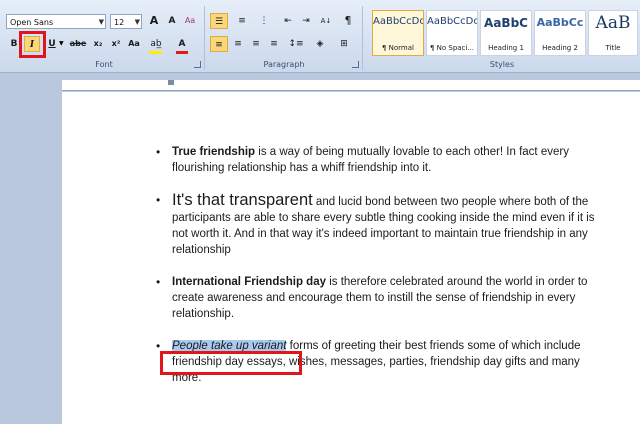  What do you see at coordinates (613, 23) in the screenshot?
I see `style-sample: AaB` at bounding box center [613, 23].